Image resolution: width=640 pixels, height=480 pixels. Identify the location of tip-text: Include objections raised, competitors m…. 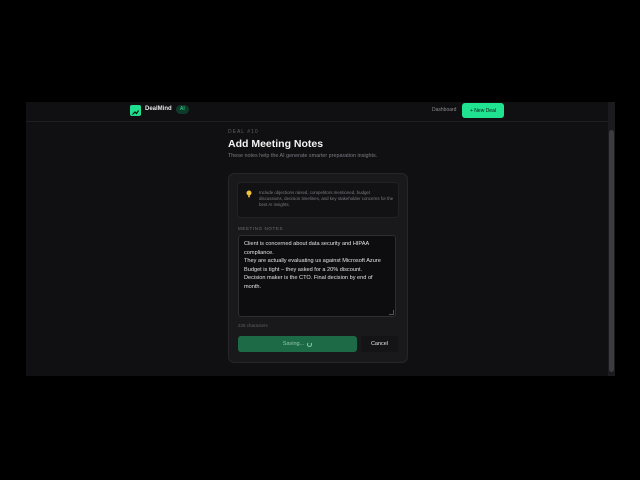
(326, 198).